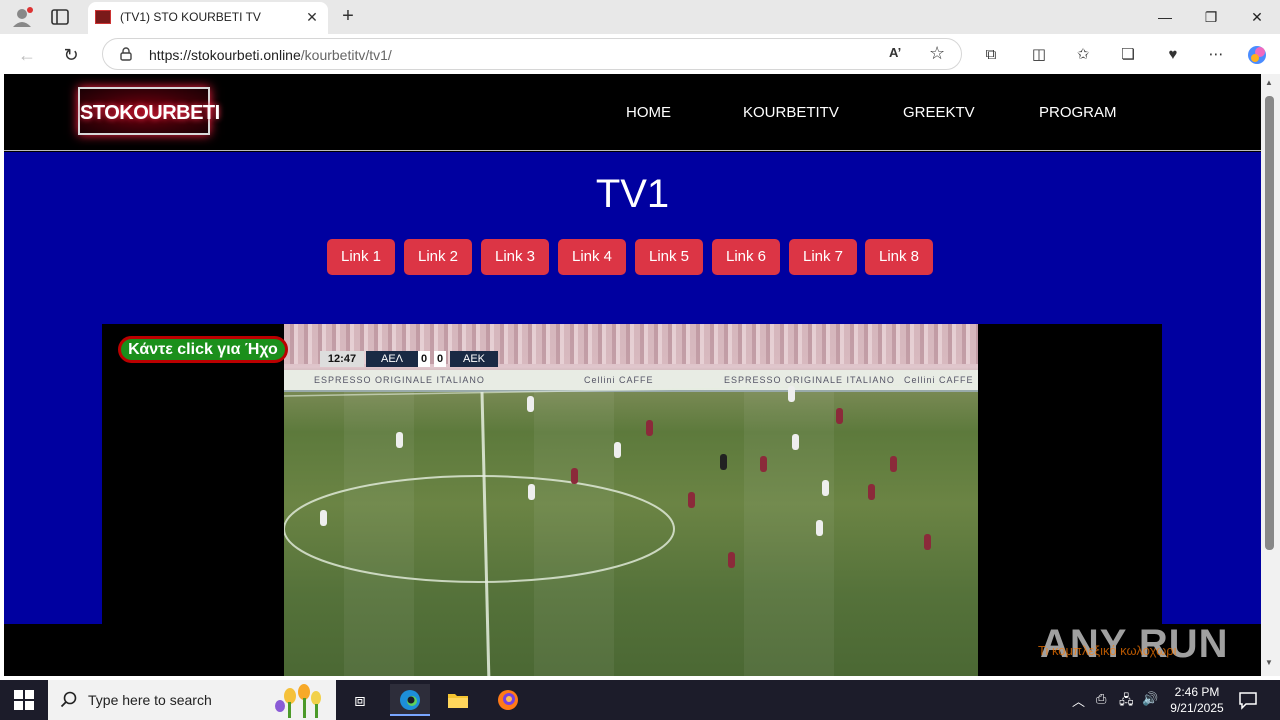 The image size is (1280, 720). Describe the element at coordinates (474, 359) in the screenshot. I see `away-team: ΑΕΚ` at that location.